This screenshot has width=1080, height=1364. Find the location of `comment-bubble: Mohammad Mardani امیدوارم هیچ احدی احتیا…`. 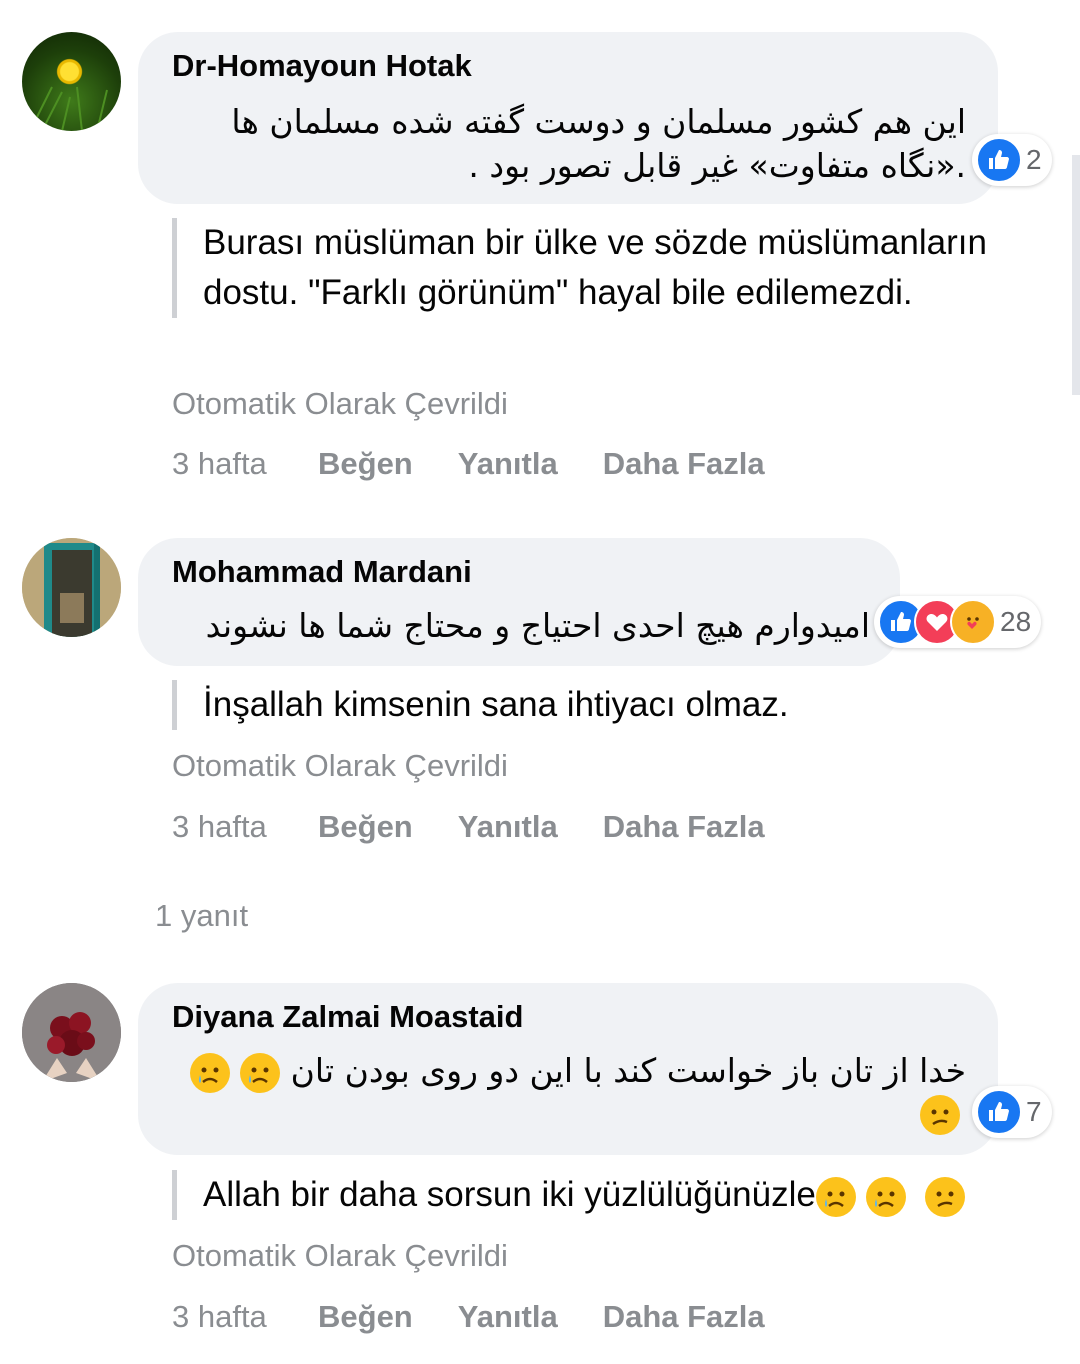

comment-bubble: Mohammad Mardani امیدوارم هیچ احدی احتیا… is located at coordinates (519, 602).